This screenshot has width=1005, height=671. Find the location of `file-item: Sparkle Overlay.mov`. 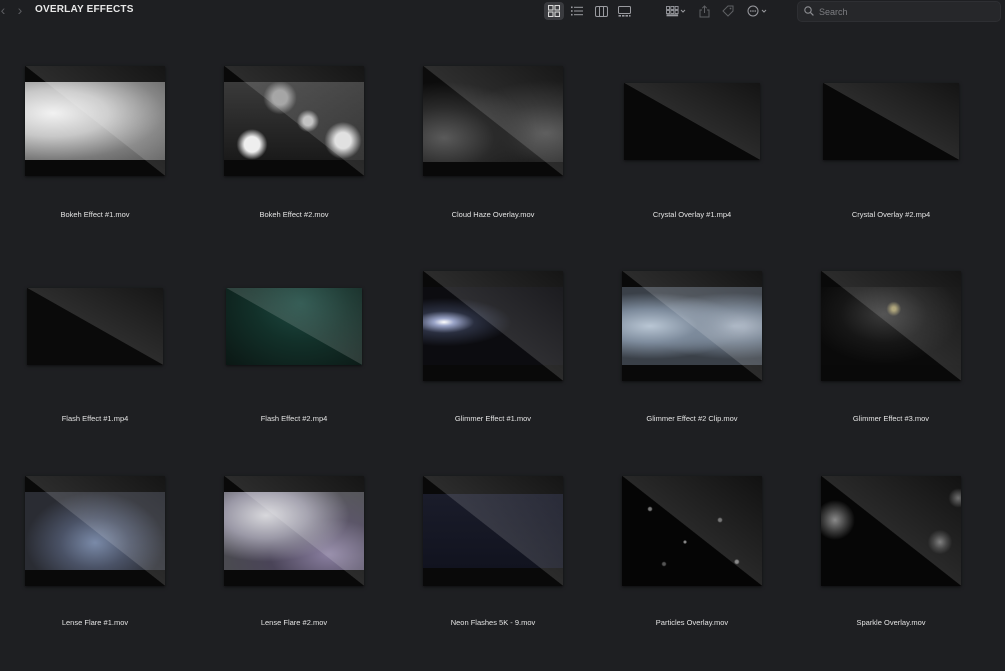

file-item: Sparkle Overlay.mov is located at coordinates (886, 561).